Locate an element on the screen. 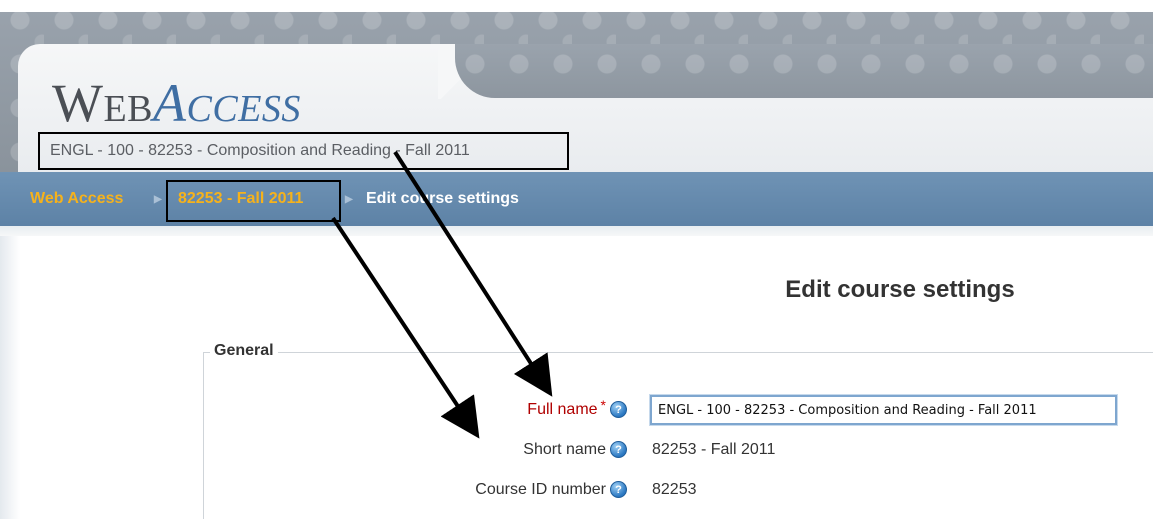 The height and width of the screenshot is (519, 1153). logo-text-access: Access is located at coordinates (227, 103).